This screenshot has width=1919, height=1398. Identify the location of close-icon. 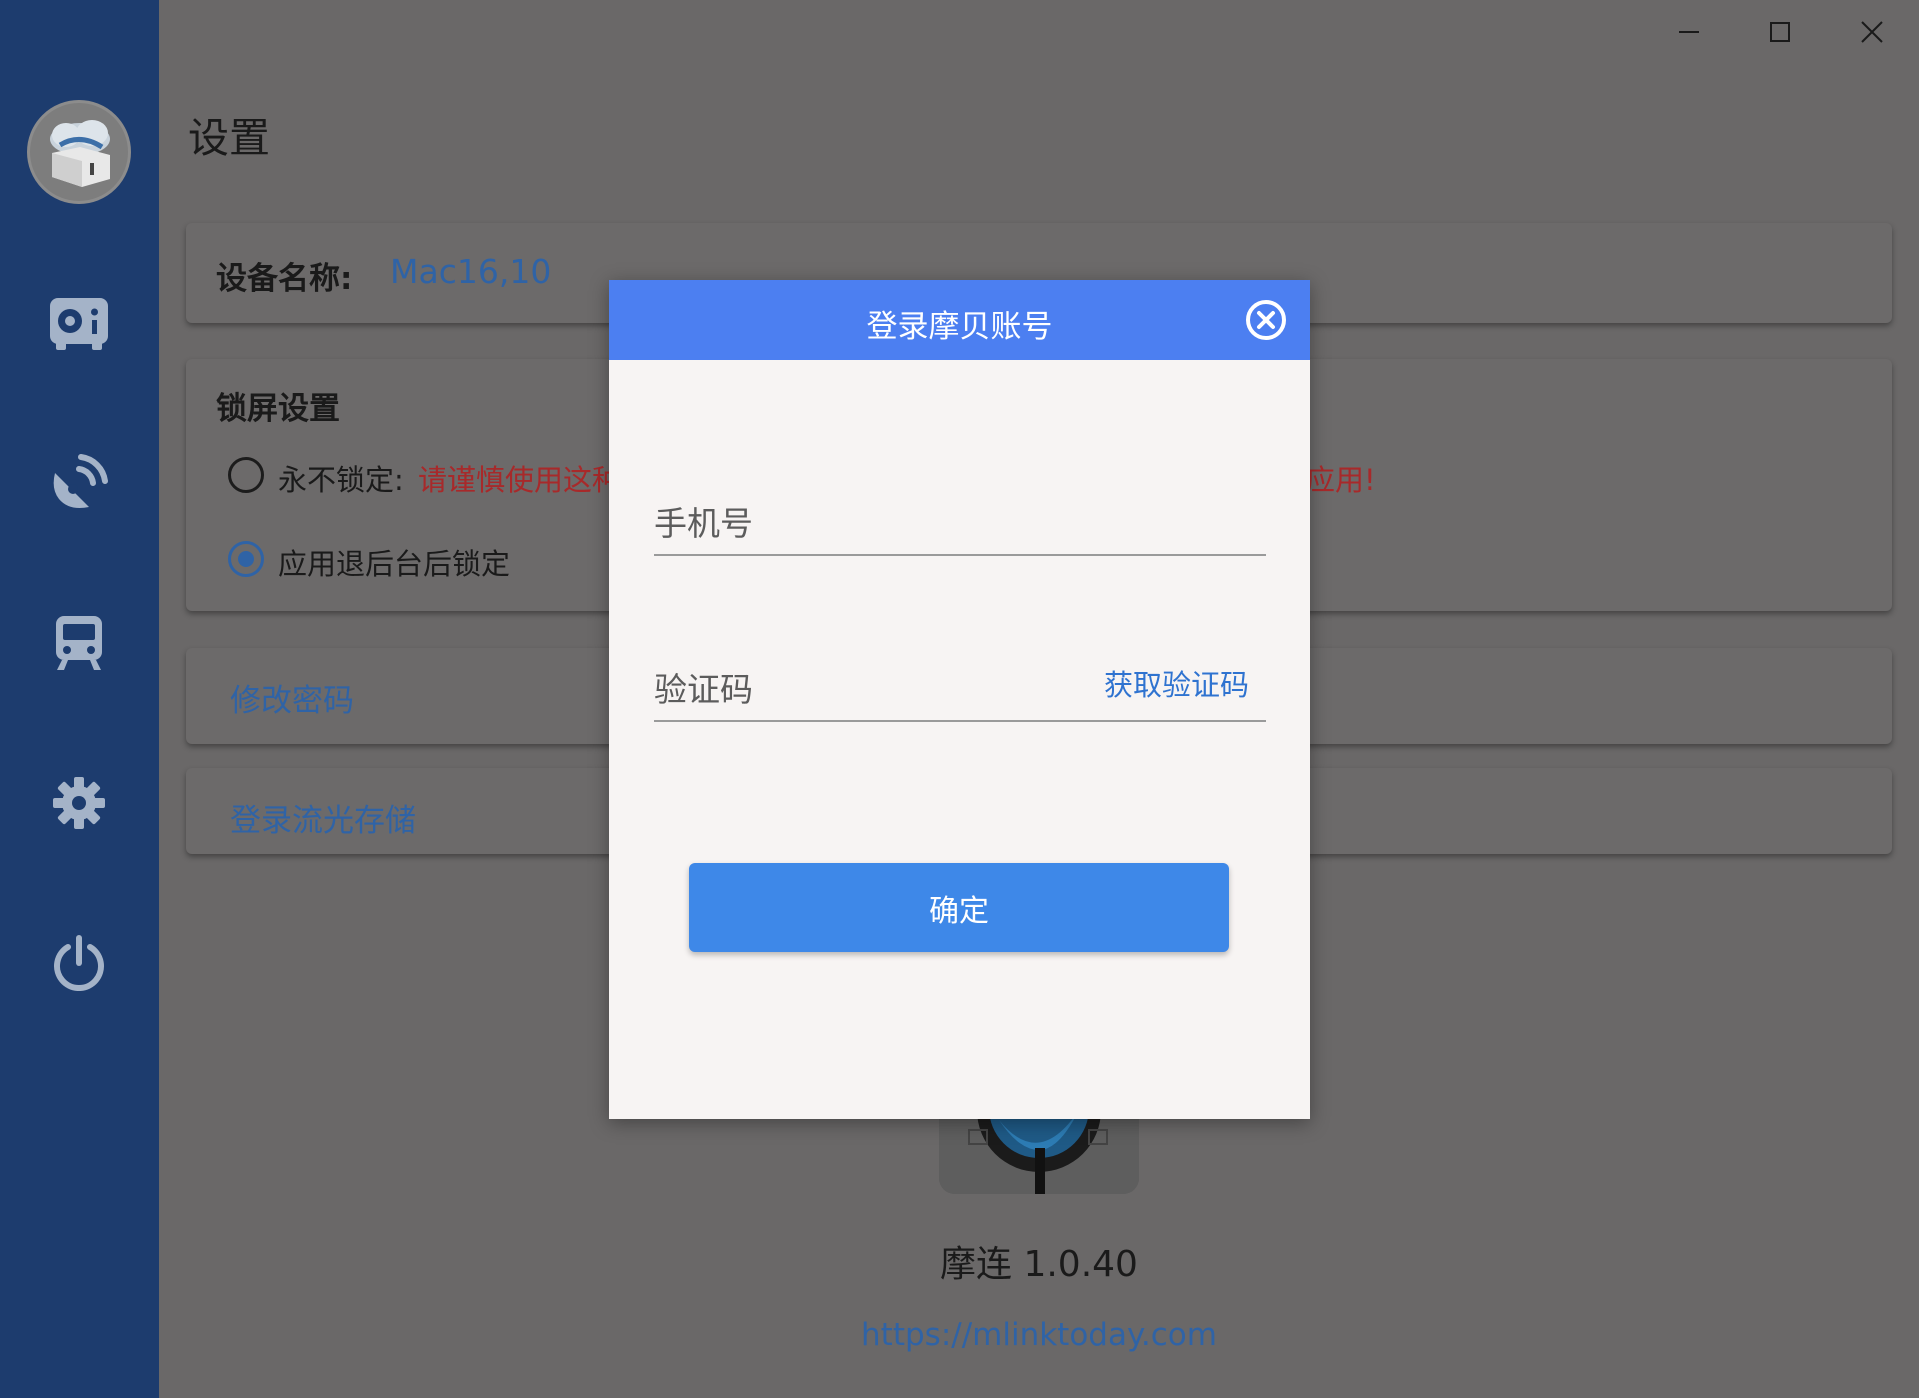
(1872, 32).